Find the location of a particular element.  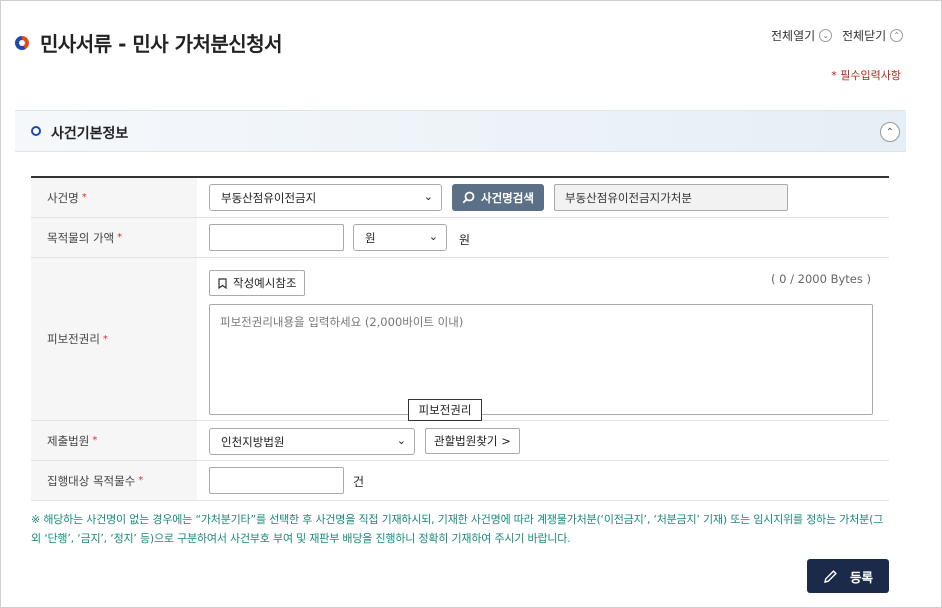

execution-count-label-text: 집행대상 목적물수 is located at coordinates (91, 480).